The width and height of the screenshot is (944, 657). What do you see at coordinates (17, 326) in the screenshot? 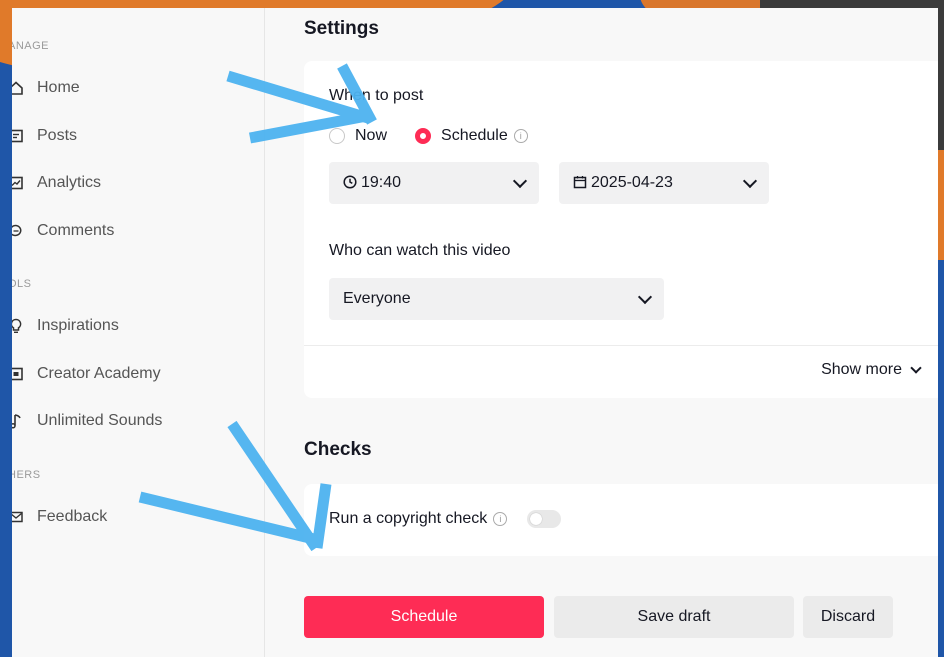
I see `lightbulb-icon` at bounding box center [17, 326].